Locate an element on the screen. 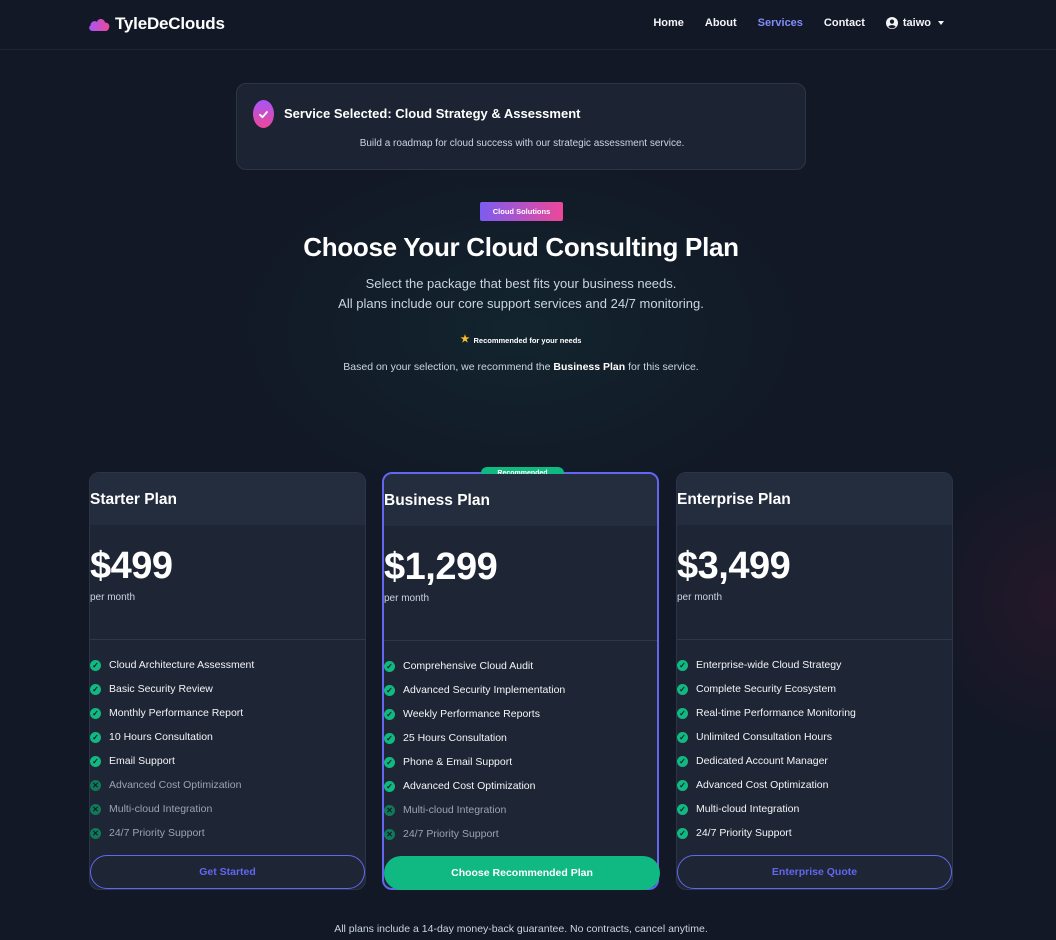 This screenshot has width=1056, height=940. feature-text: Real-time Performance Monitoring is located at coordinates (776, 713).